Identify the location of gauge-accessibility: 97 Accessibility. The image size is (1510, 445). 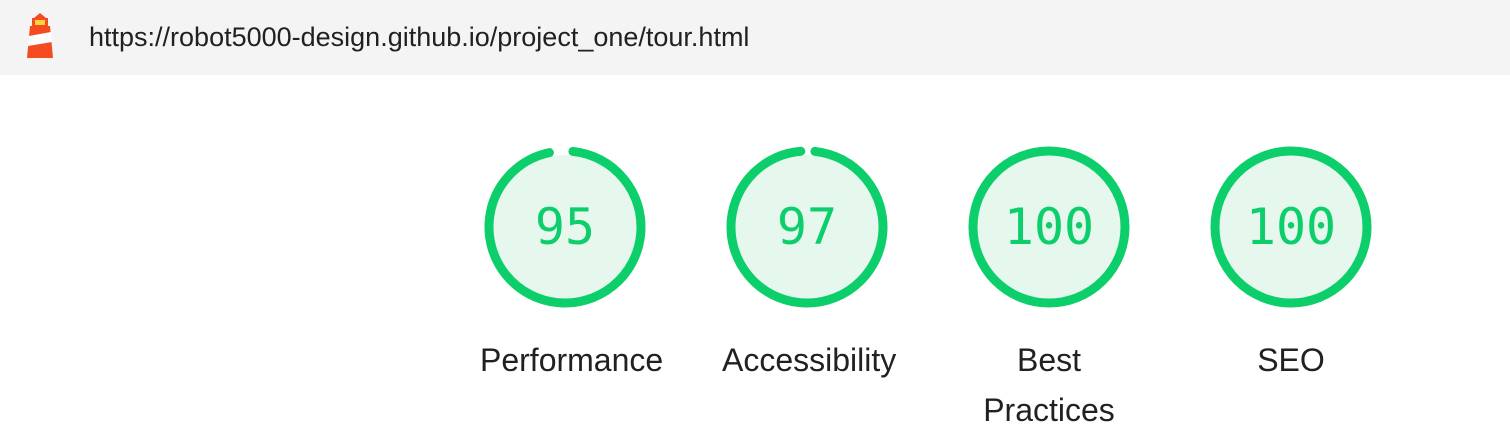
(807, 265).